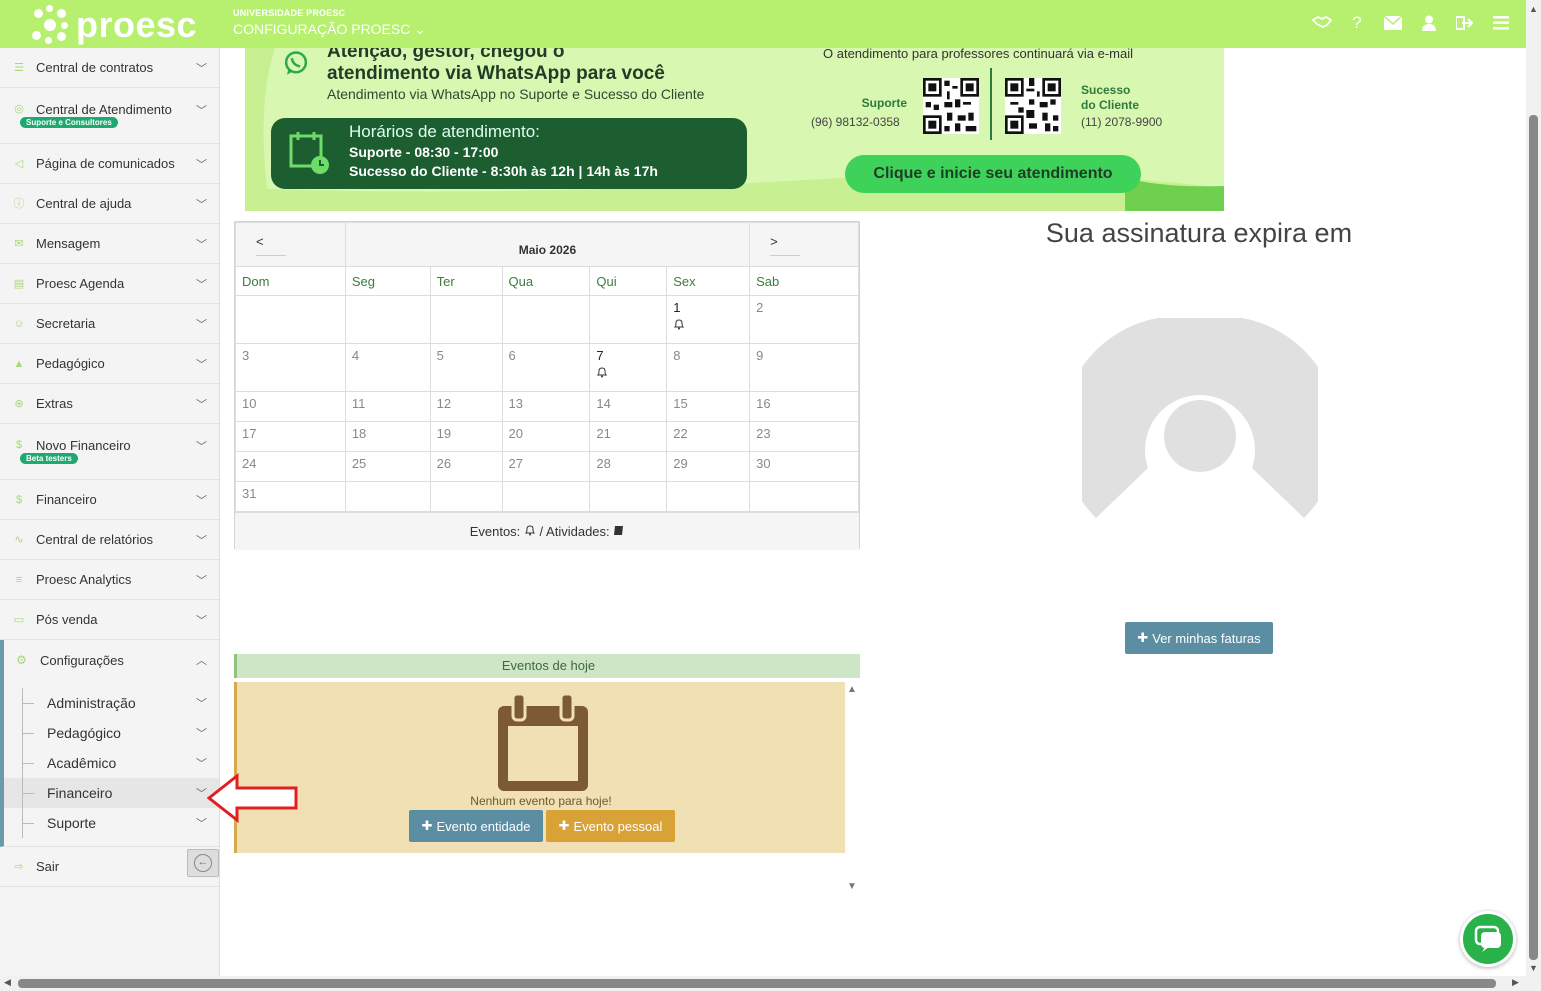 This screenshot has height=991, width=1541. What do you see at coordinates (677, 355) in the screenshot?
I see `day-number: 8` at bounding box center [677, 355].